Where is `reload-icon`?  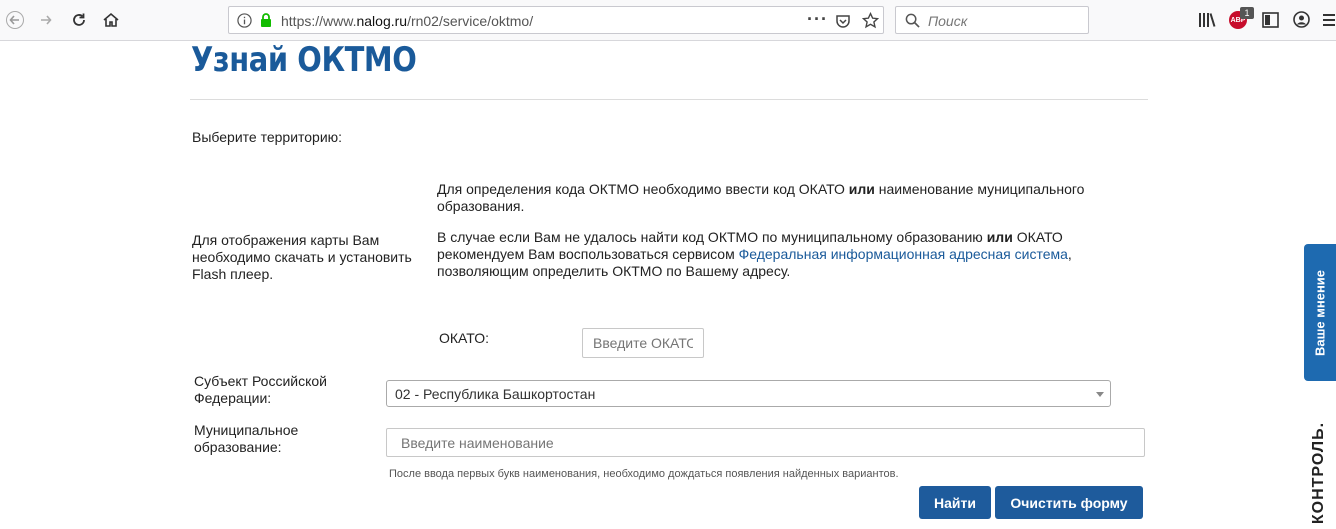 reload-icon is located at coordinates (79, 19).